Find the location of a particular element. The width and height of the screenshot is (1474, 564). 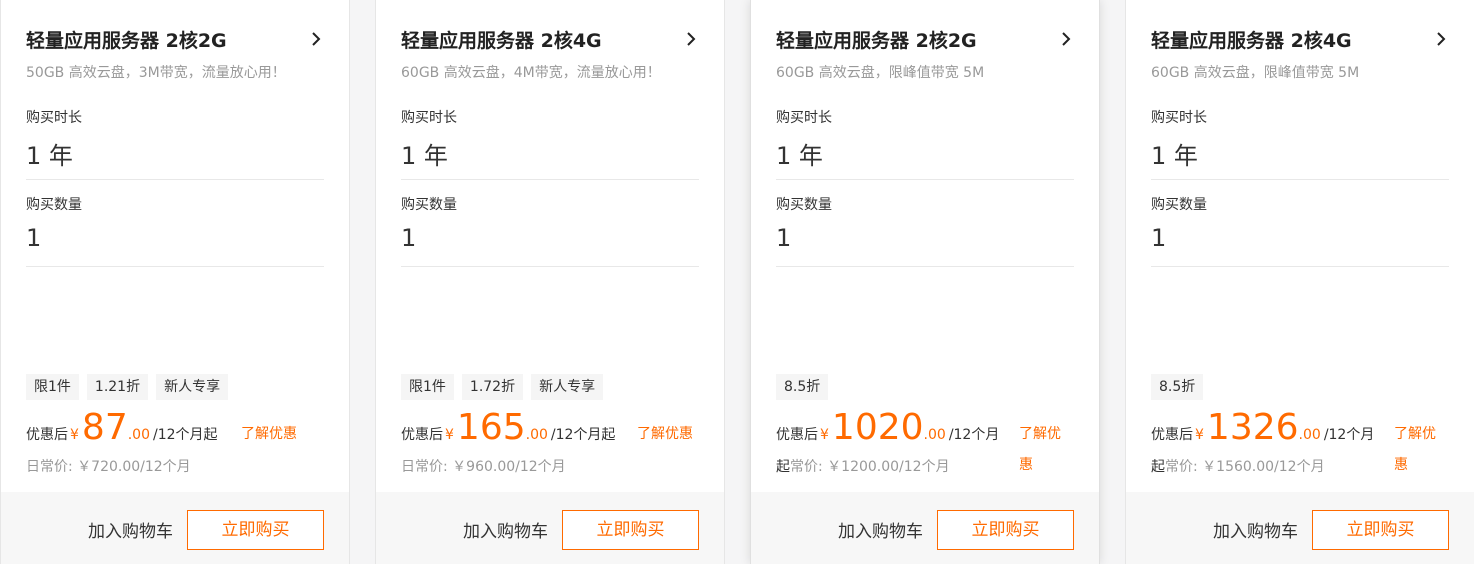

tag-discount: 1.21折 is located at coordinates (117, 387).